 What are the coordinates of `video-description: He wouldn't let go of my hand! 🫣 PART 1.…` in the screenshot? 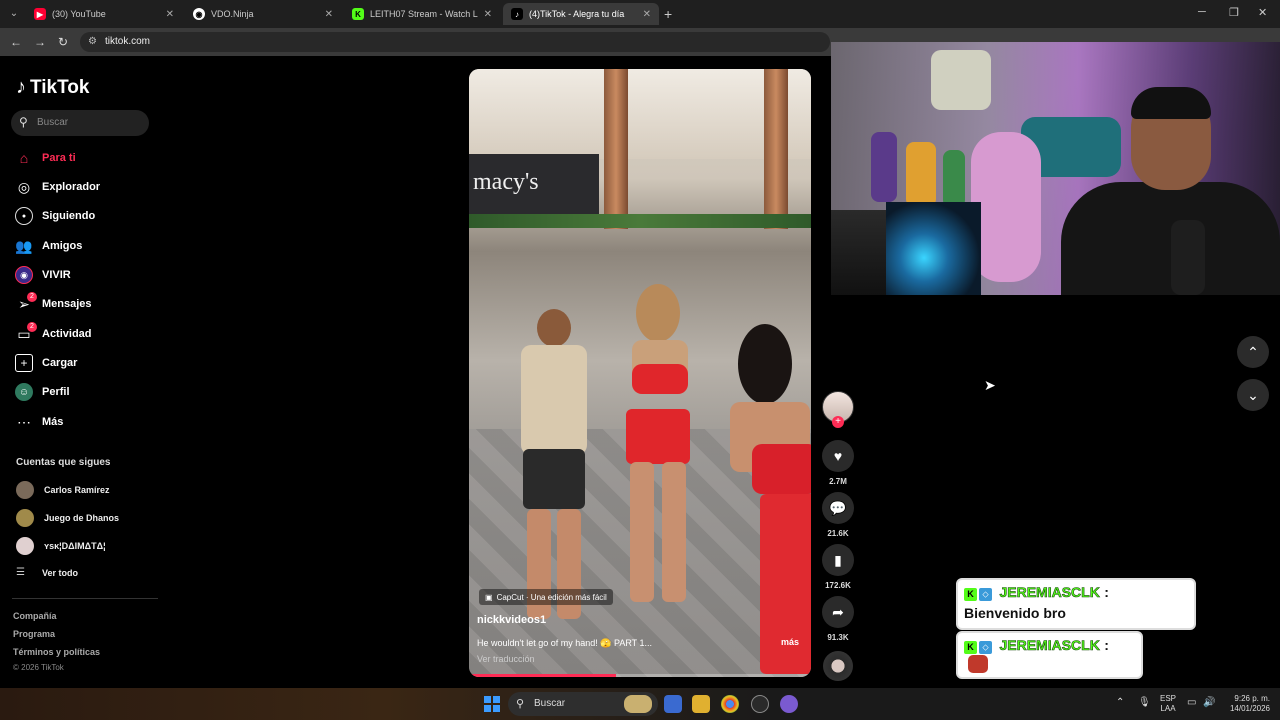 It's located at (565, 643).